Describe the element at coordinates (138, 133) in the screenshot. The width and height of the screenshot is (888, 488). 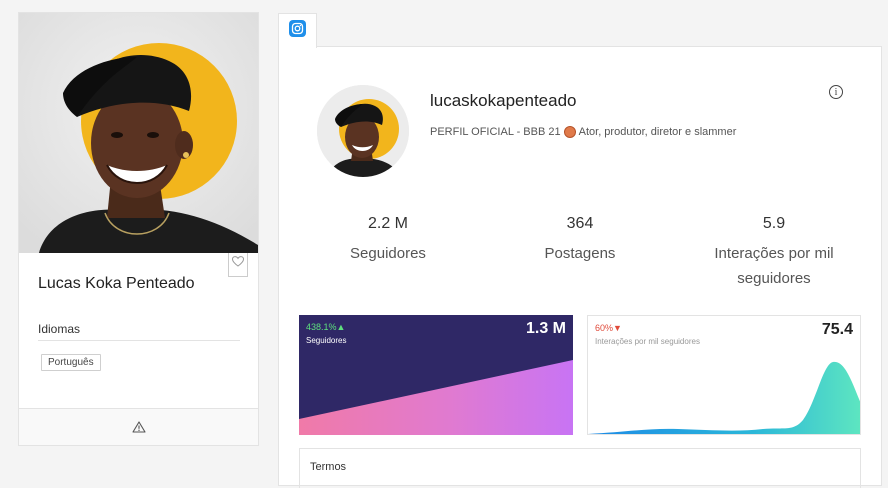
I see `profile-photo` at that location.